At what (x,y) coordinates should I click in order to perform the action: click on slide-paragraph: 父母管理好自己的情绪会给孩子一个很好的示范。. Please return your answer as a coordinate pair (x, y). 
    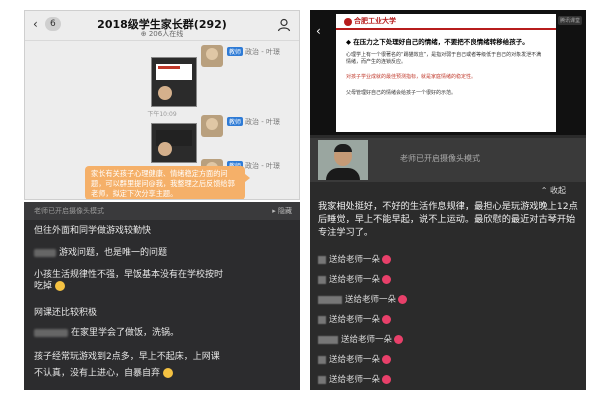
    Looking at the image, I should click on (401, 93).